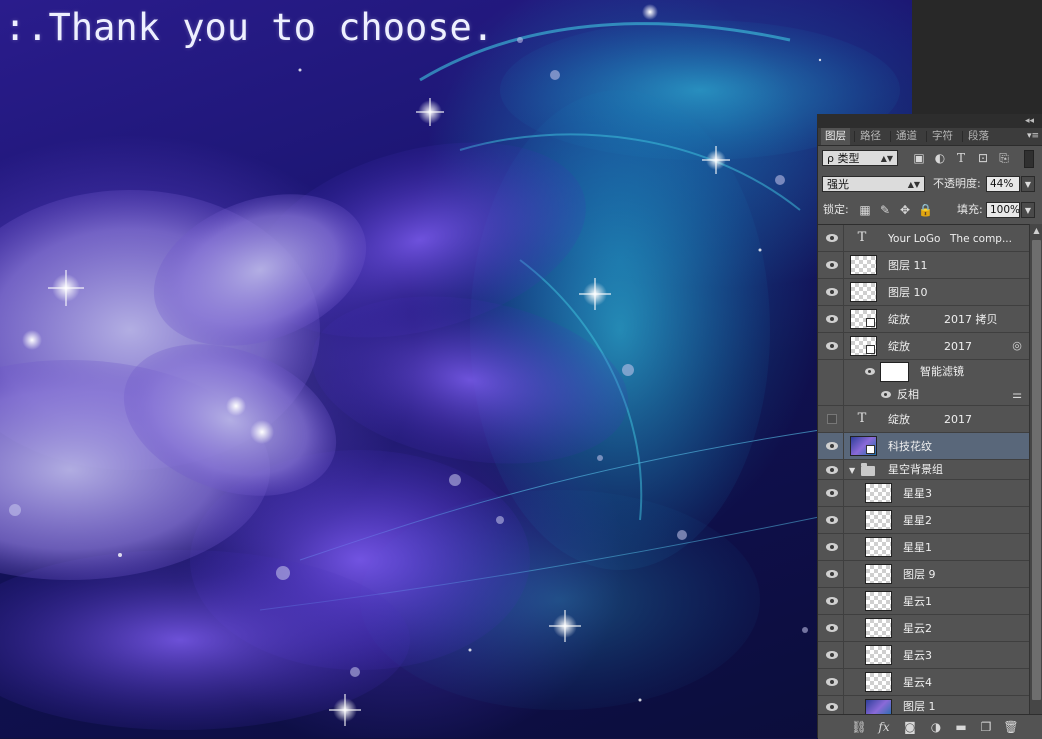 The width and height of the screenshot is (1042, 739). Describe the element at coordinates (923, 395) in the screenshot. I see `smart-filter-item: 反相 ⚌` at that location.